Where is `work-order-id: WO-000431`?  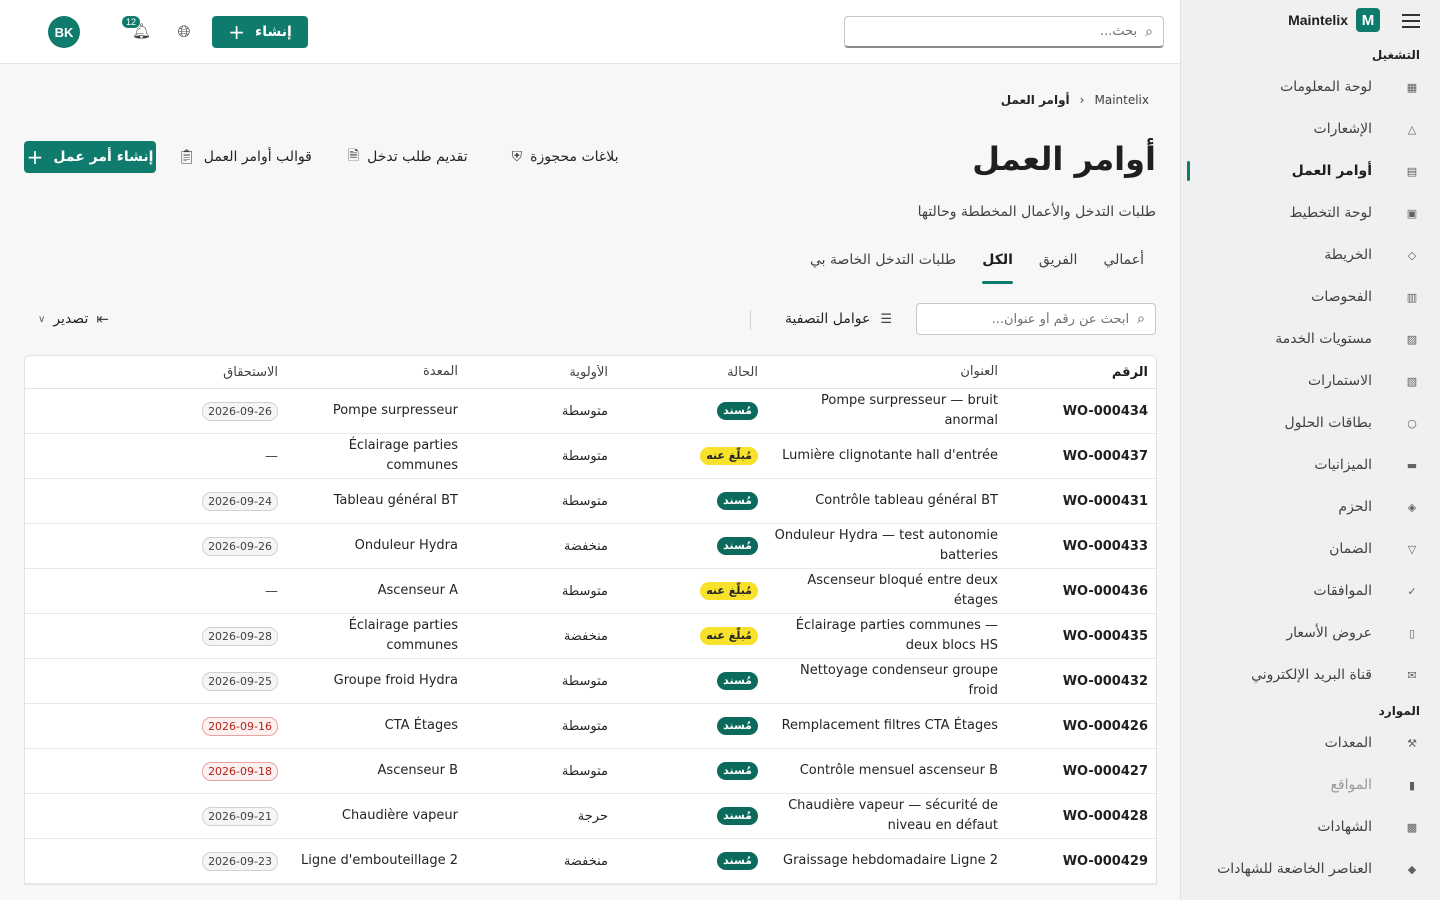 work-order-id: WO-000431 is located at coordinates (1081, 501).